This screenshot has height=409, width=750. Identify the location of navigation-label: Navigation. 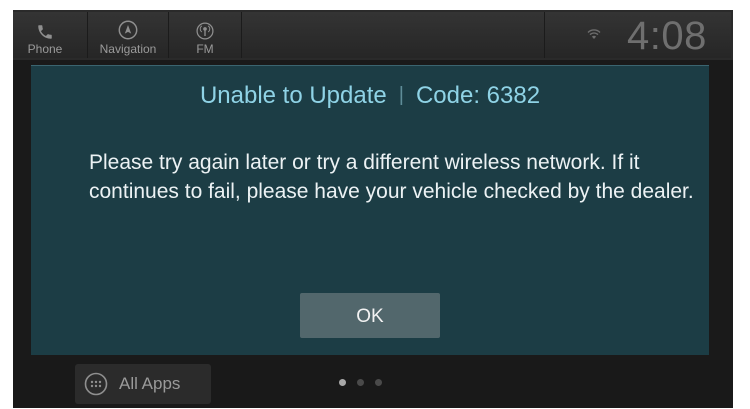
(128, 49).